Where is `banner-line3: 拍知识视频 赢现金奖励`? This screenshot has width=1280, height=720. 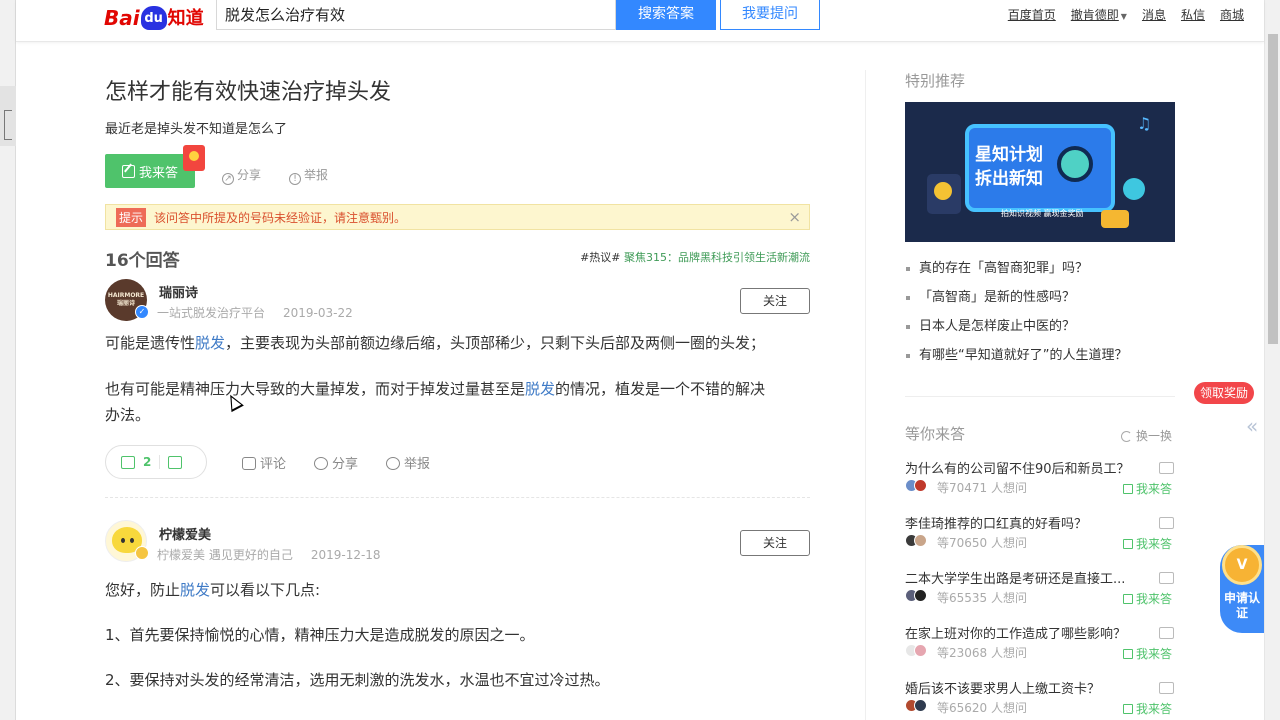 banner-line3: 拍知识视频 赢现金奖励 is located at coordinates (1042, 213).